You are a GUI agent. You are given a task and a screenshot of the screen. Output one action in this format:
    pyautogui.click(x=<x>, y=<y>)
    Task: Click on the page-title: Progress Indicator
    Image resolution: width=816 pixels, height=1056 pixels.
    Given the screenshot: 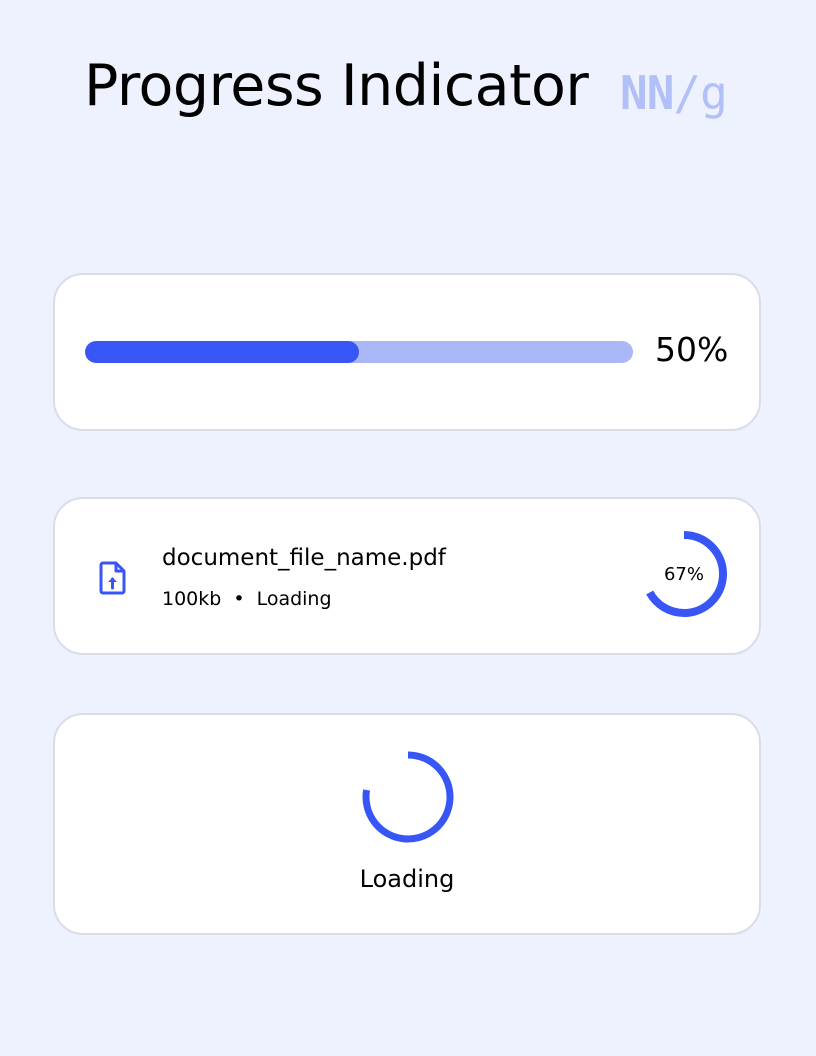 What is the action you would take?
    pyautogui.click(x=336, y=86)
    